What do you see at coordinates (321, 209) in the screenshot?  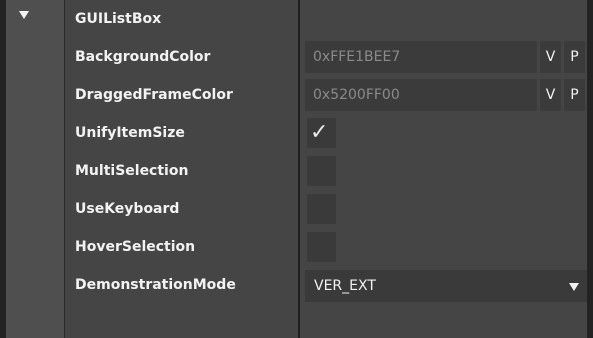 I see `use-keyboard-checkbox` at bounding box center [321, 209].